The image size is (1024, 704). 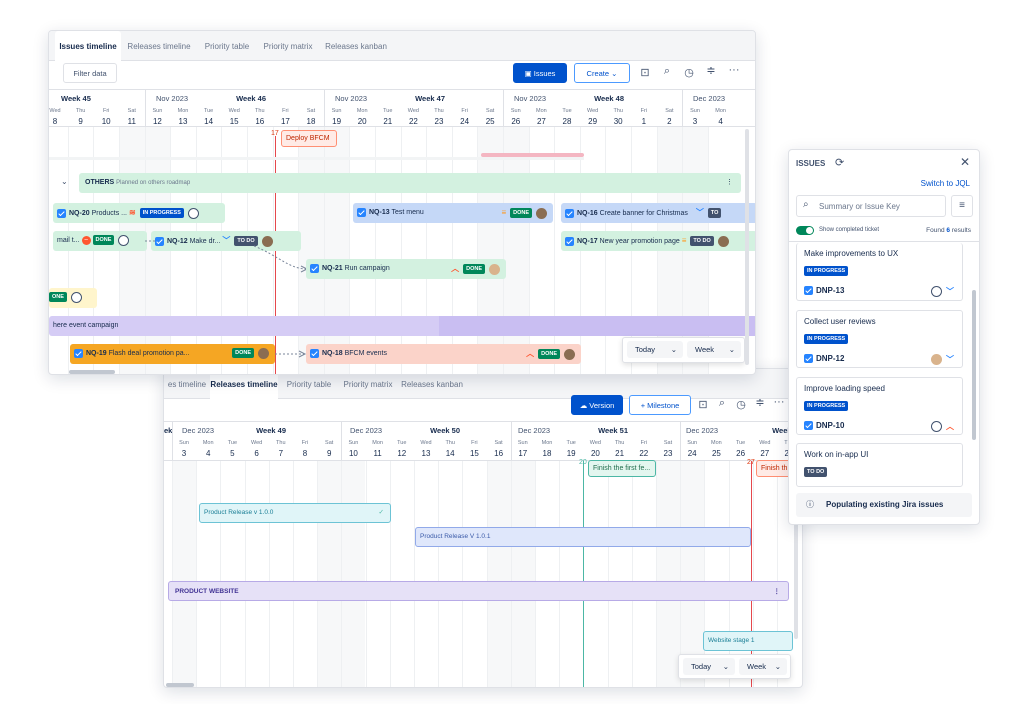 What do you see at coordinates (965, 162) in the screenshot?
I see `close-icon: ✕` at bounding box center [965, 162].